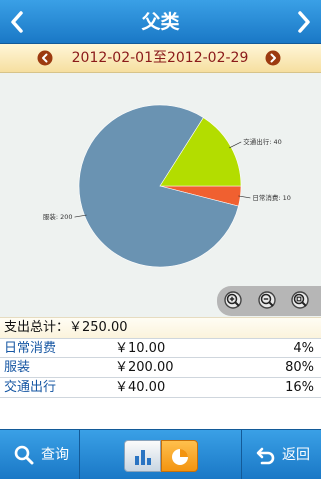  I want to click on zoom-controls, so click(269, 301).